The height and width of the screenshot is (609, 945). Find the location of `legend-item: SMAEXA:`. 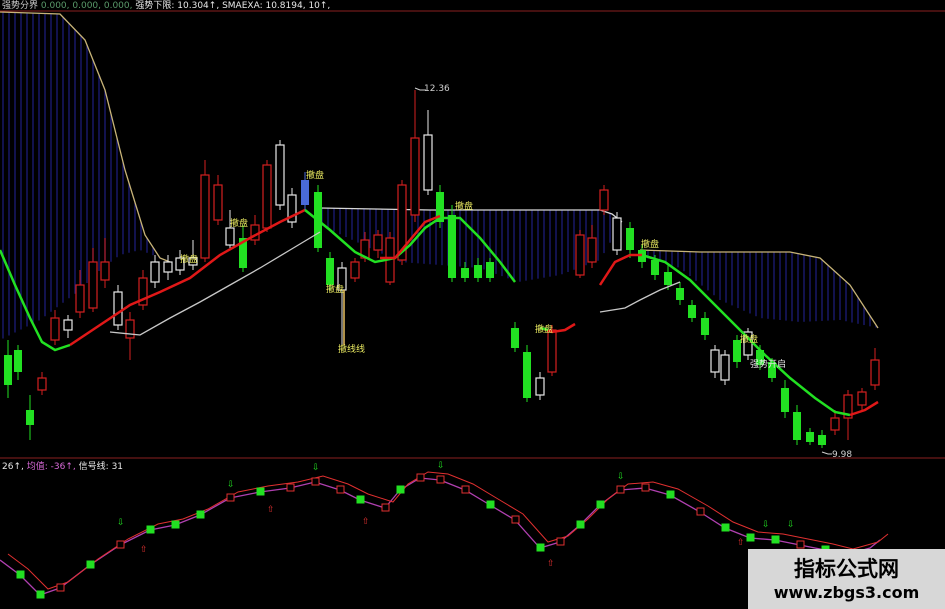

legend-item: SMAEXA: is located at coordinates (242, 6).